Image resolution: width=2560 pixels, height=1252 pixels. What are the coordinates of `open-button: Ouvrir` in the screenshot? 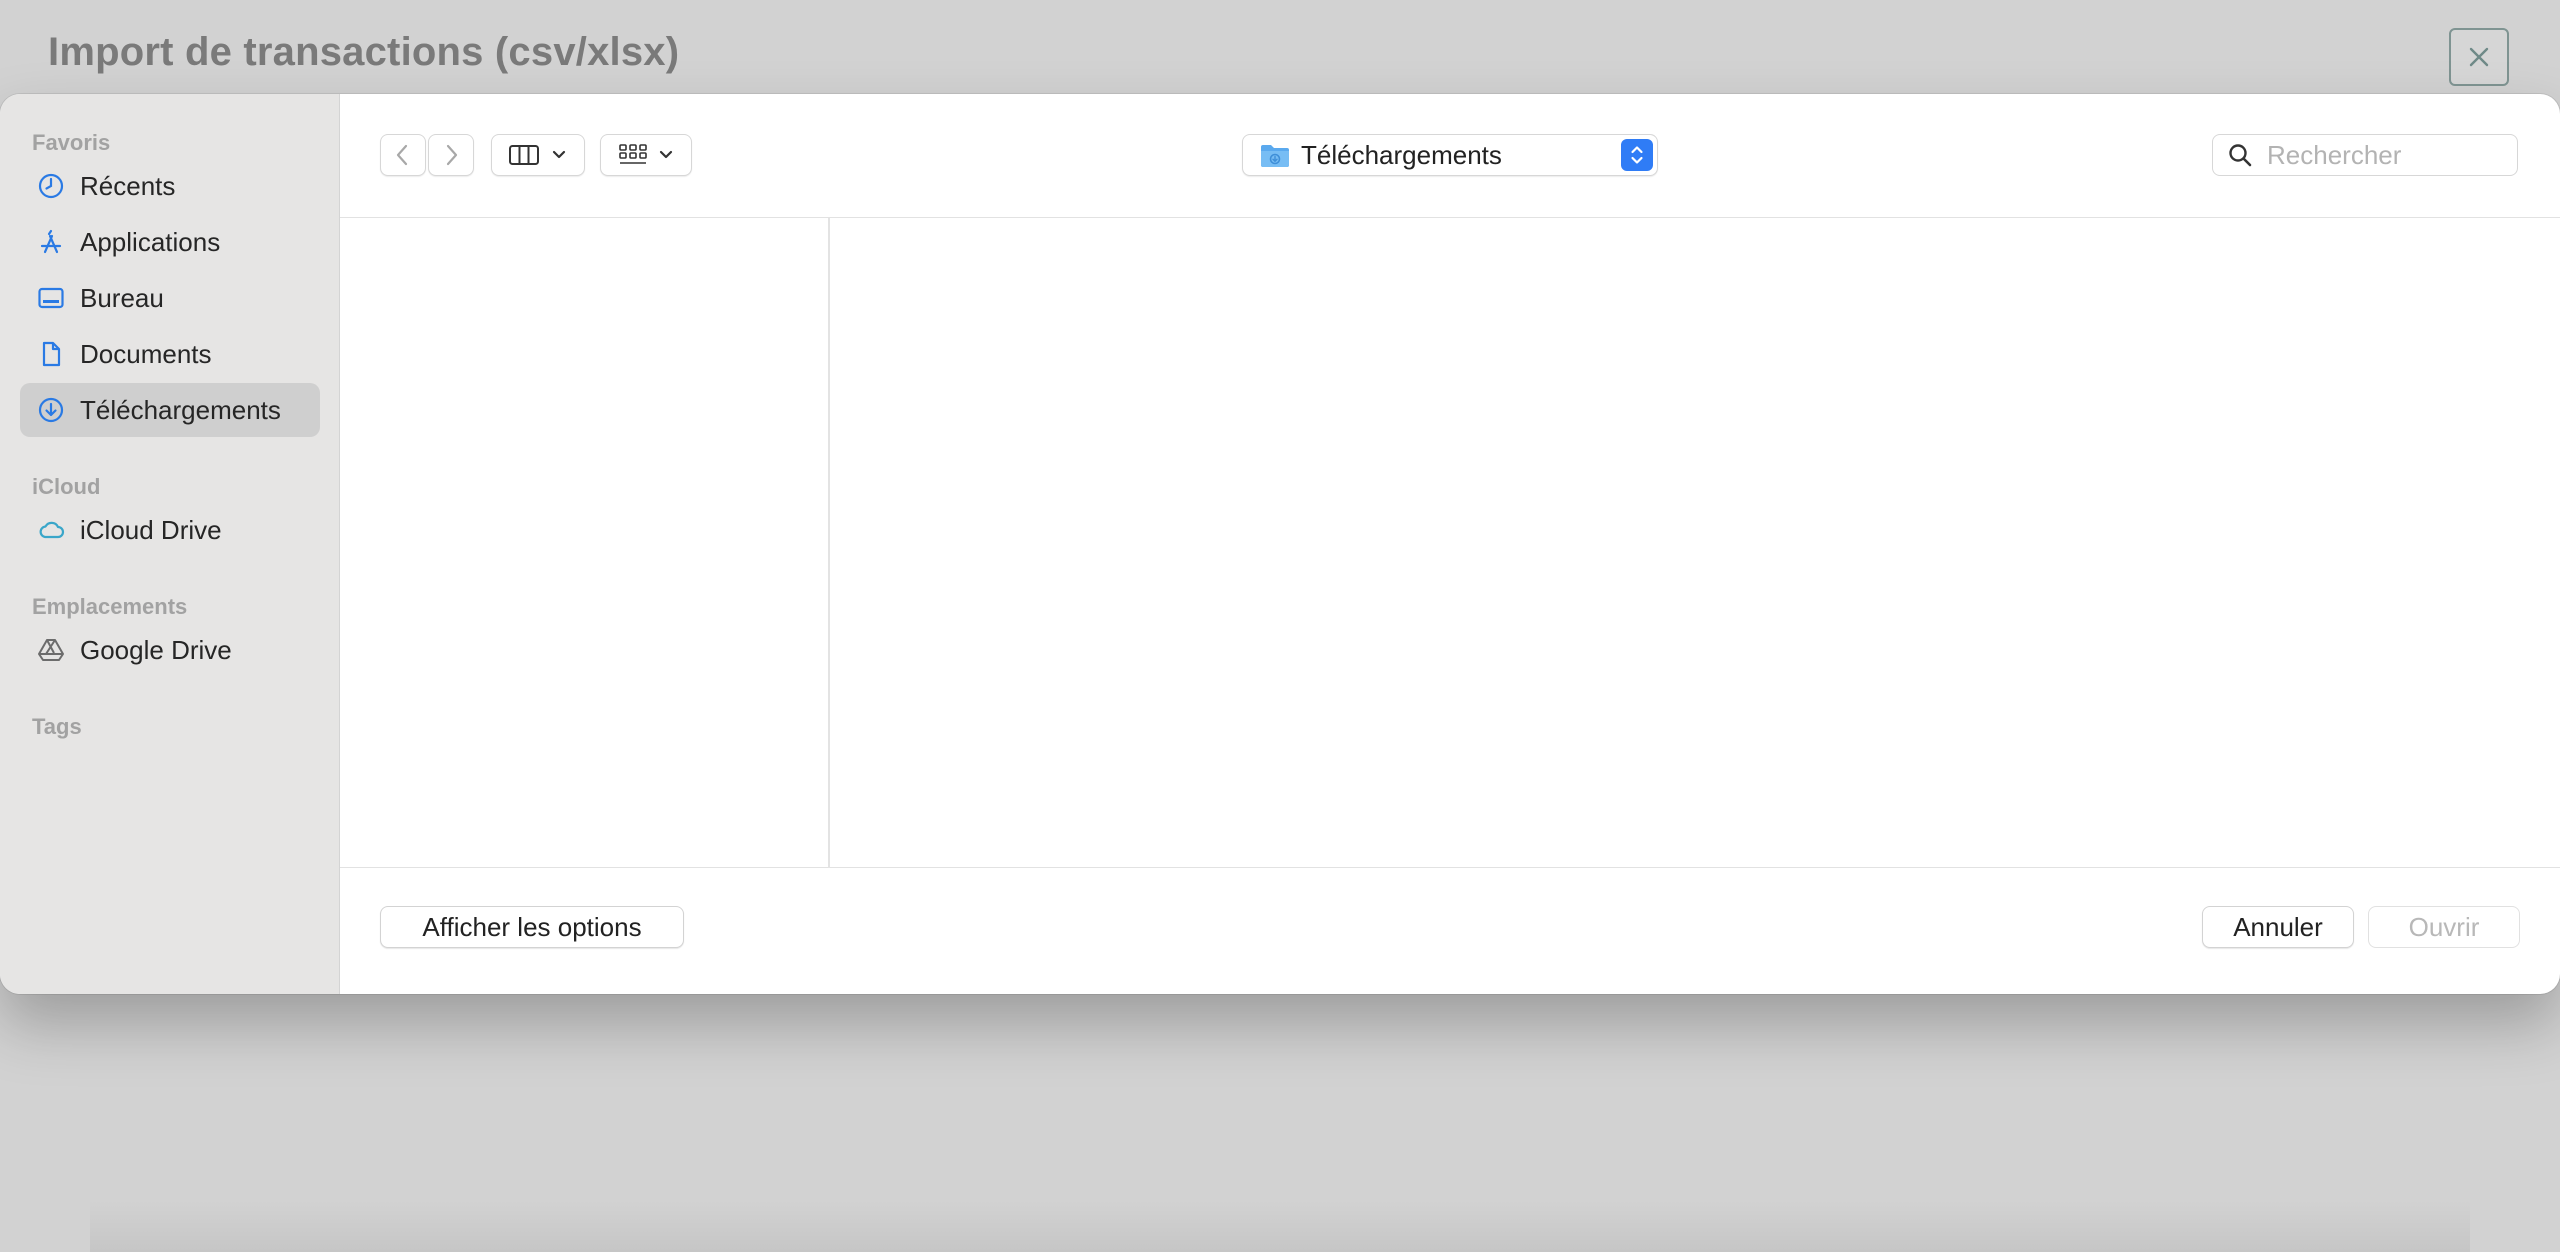 It's located at (2444, 927).